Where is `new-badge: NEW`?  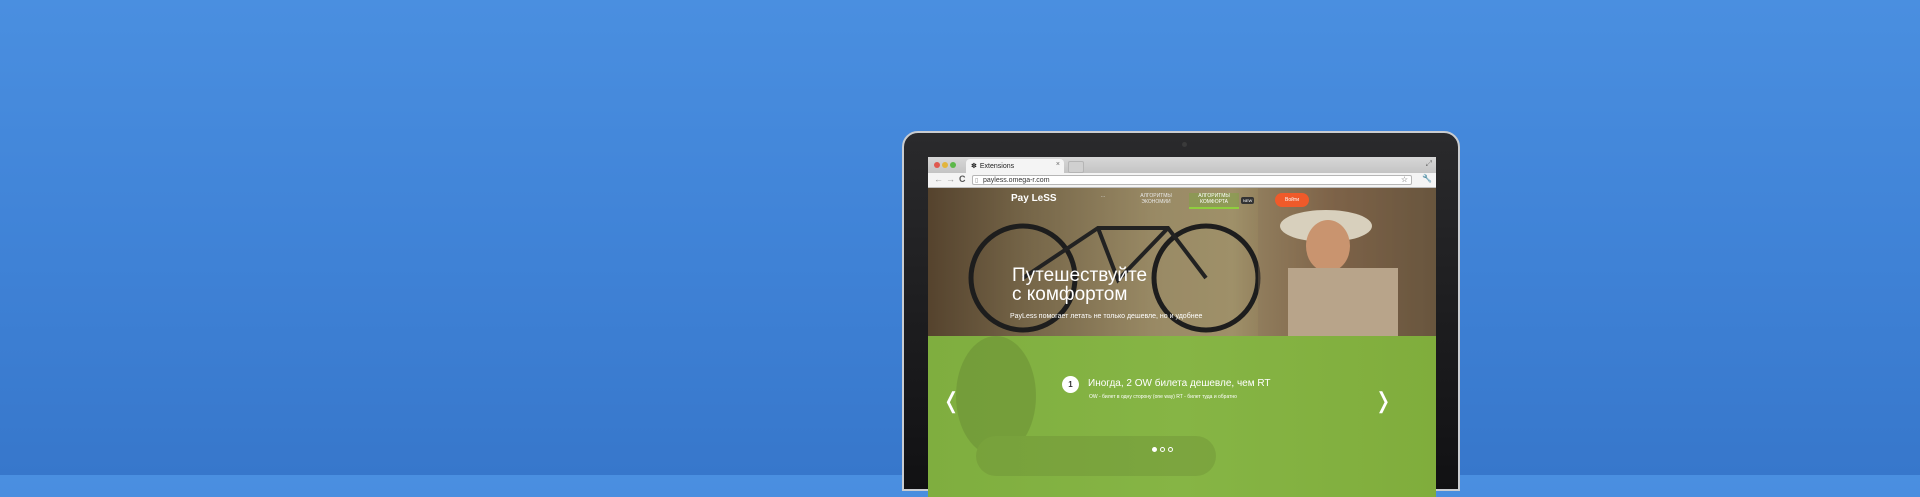 new-badge: NEW is located at coordinates (1248, 200).